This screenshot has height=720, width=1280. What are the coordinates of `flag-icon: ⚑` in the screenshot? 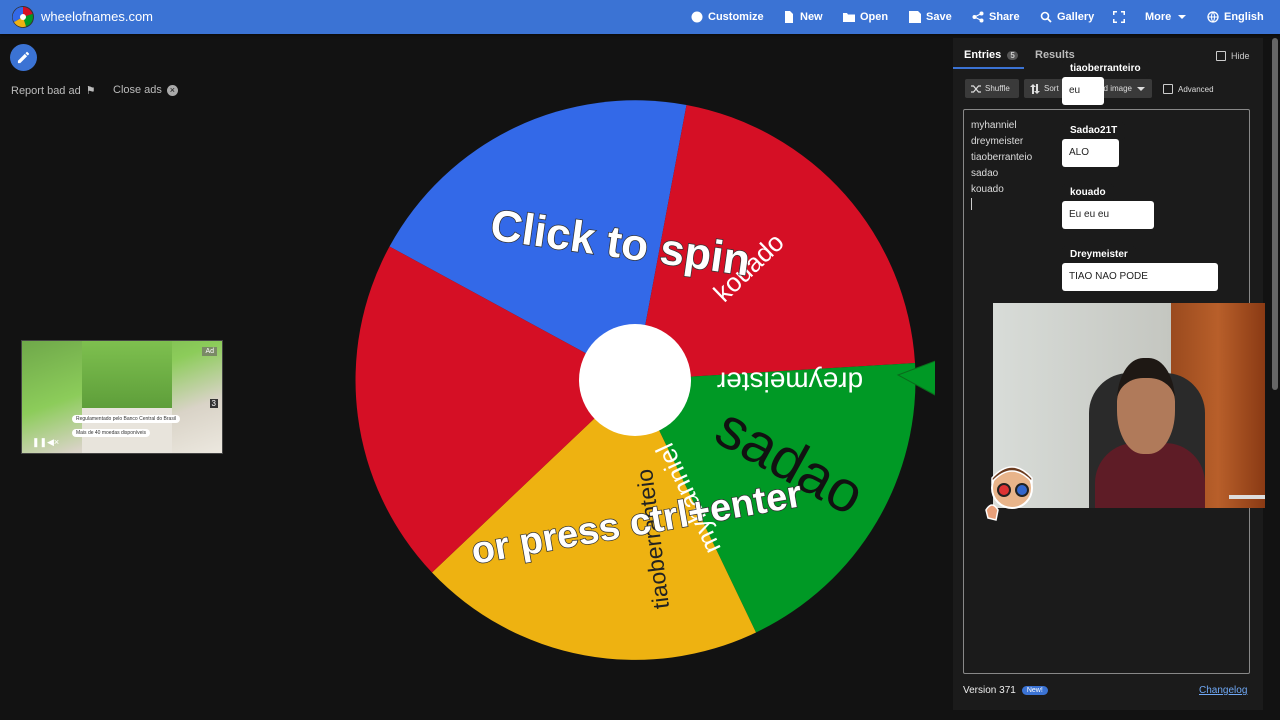 It's located at (90, 91).